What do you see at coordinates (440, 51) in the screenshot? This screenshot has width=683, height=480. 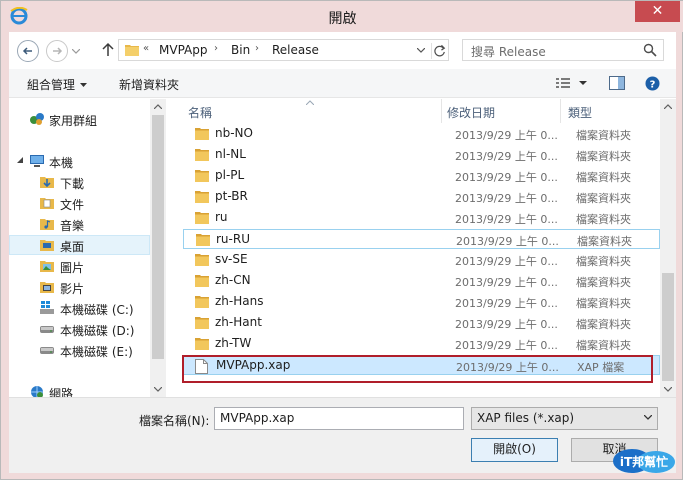 I see `refresh-icon` at bounding box center [440, 51].